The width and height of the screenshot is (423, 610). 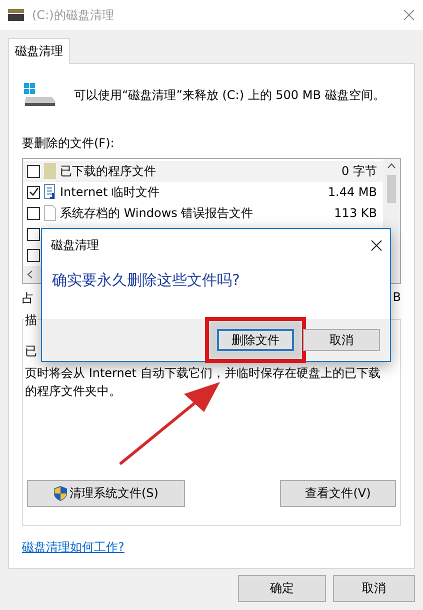 I want to click on group-label: 描, so click(x=31, y=320).